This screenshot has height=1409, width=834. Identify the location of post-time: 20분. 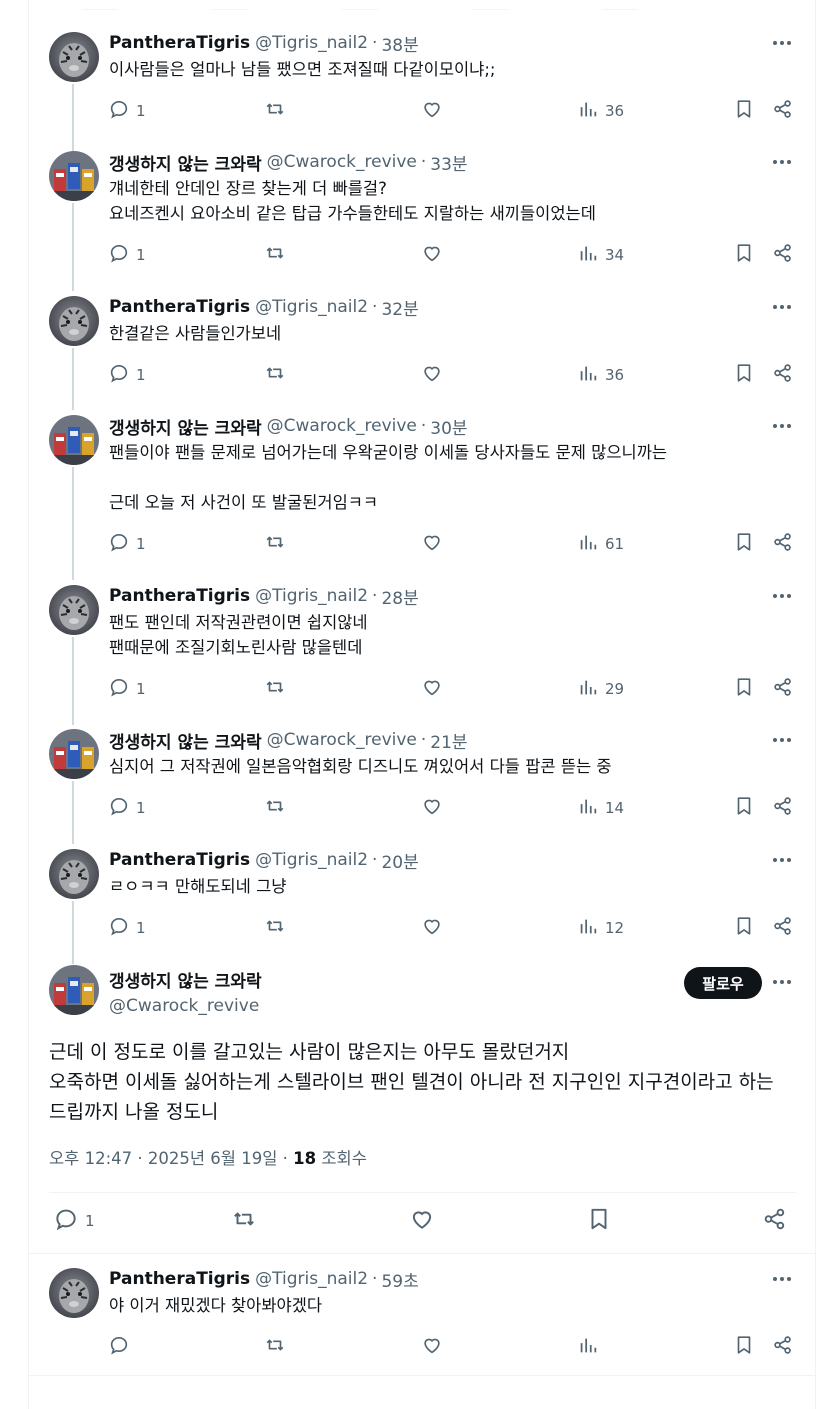
(399, 860).